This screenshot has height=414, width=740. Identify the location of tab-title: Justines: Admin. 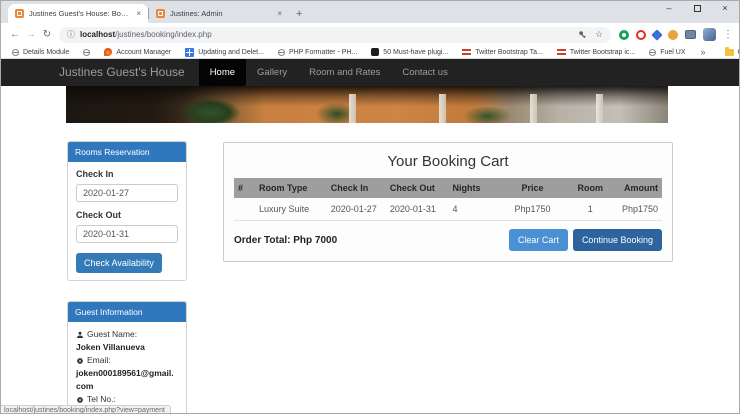
(196, 13).